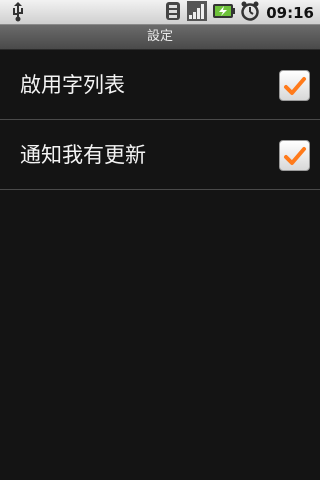 The image size is (320, 480). I want to click on title-bar: 設定, so click(160, 37).